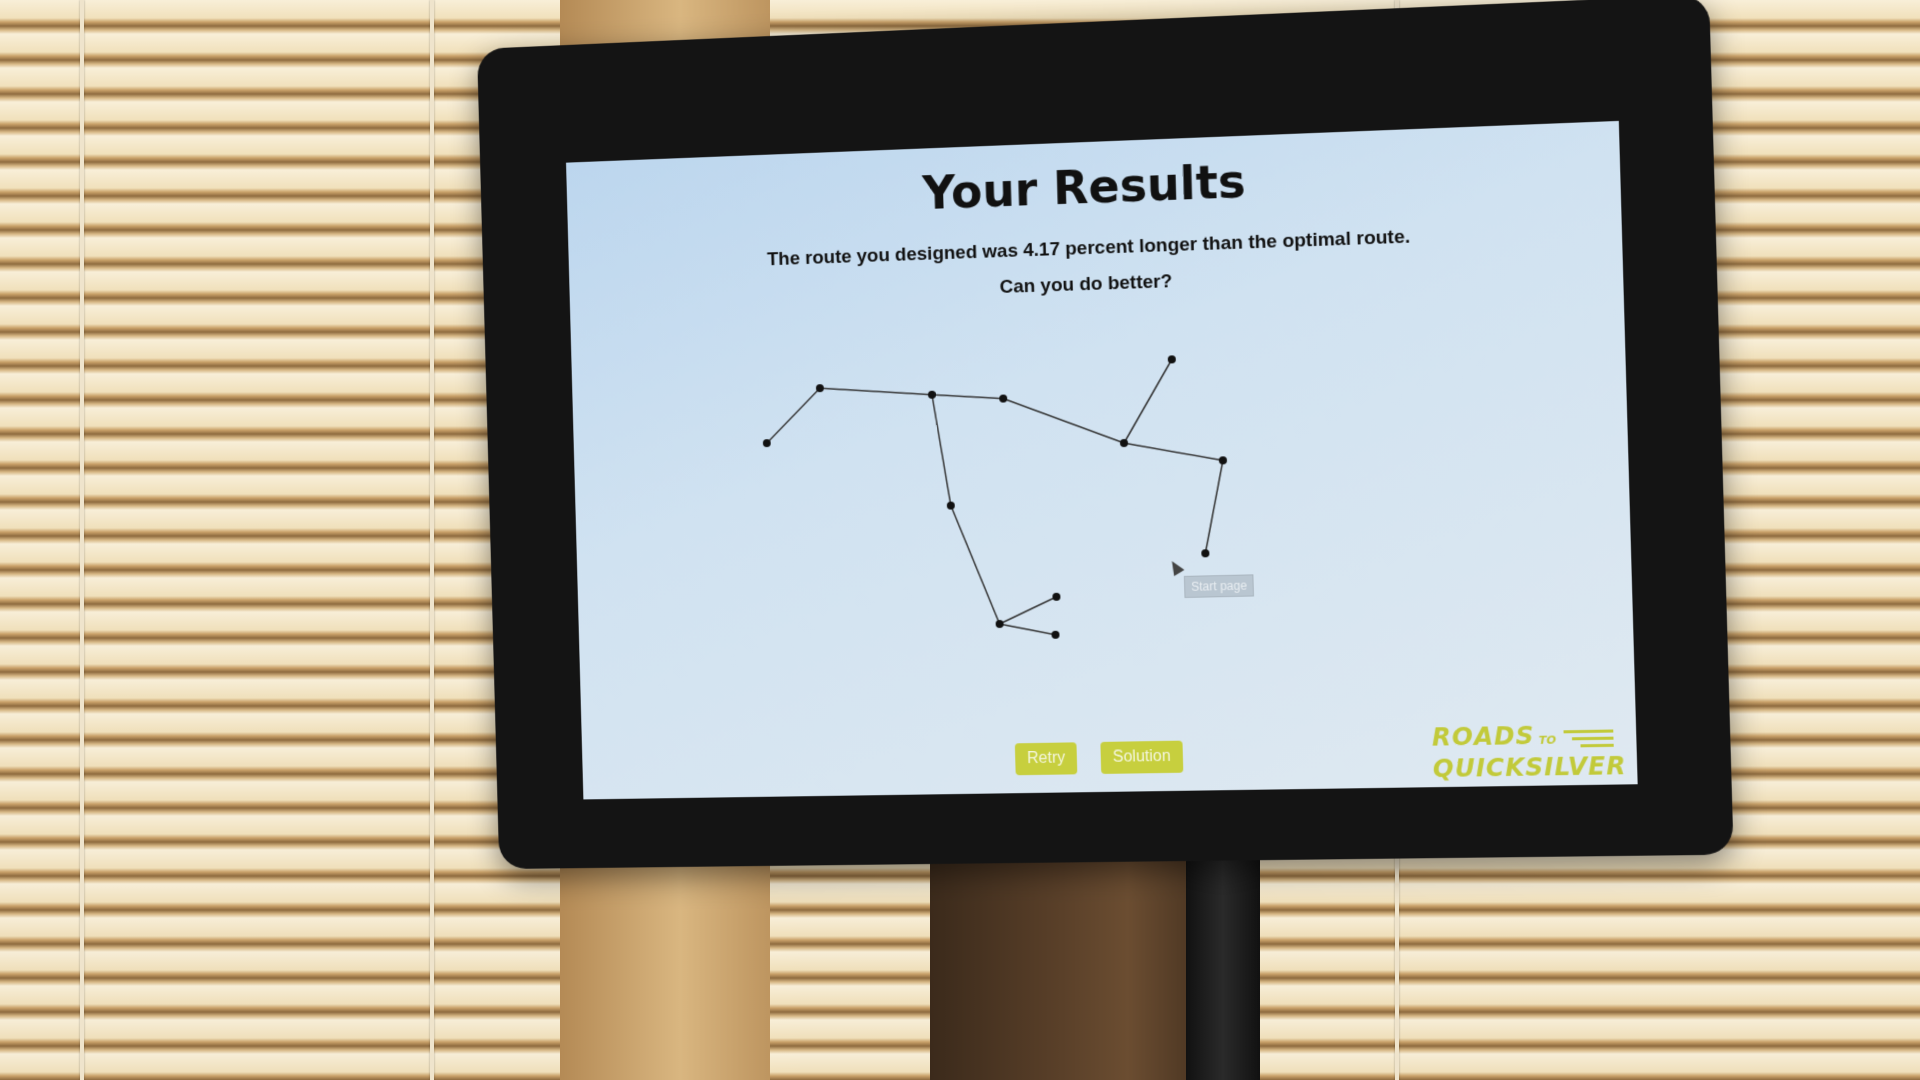 Image resolution: width=1920 pixels, height=1080 pixels. I want to click on solution-button: Solution, so click(1142, 757).